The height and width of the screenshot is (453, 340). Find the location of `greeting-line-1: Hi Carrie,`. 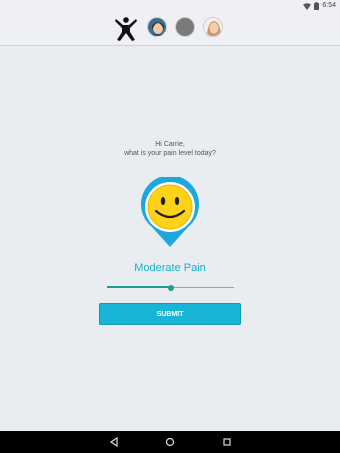

greeting-line-1: Hi Carrie, is located at coordinates (170, 144).